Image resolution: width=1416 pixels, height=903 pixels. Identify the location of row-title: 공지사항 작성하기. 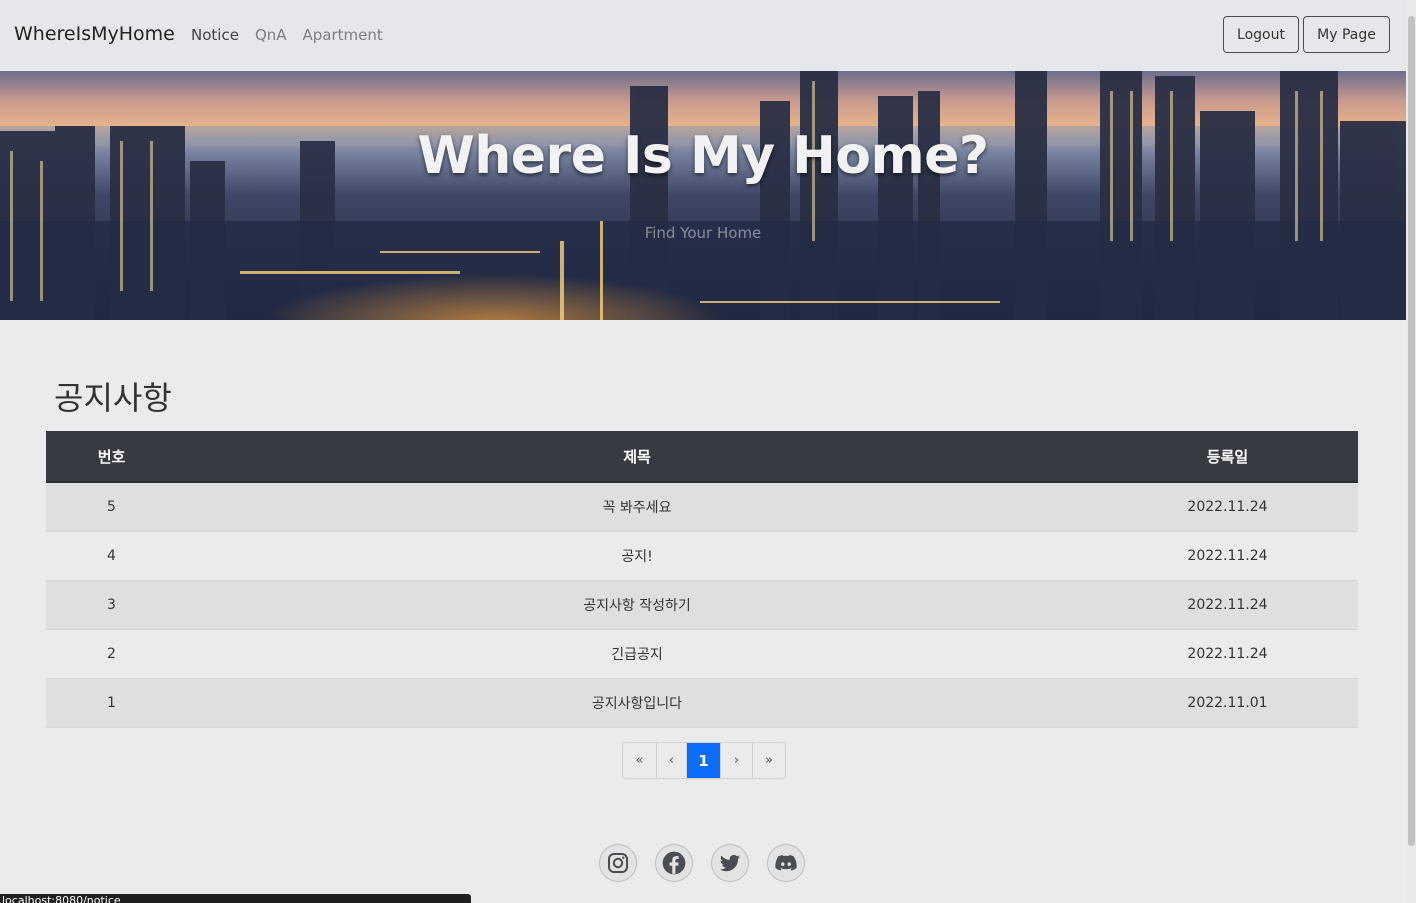
(637, 605).